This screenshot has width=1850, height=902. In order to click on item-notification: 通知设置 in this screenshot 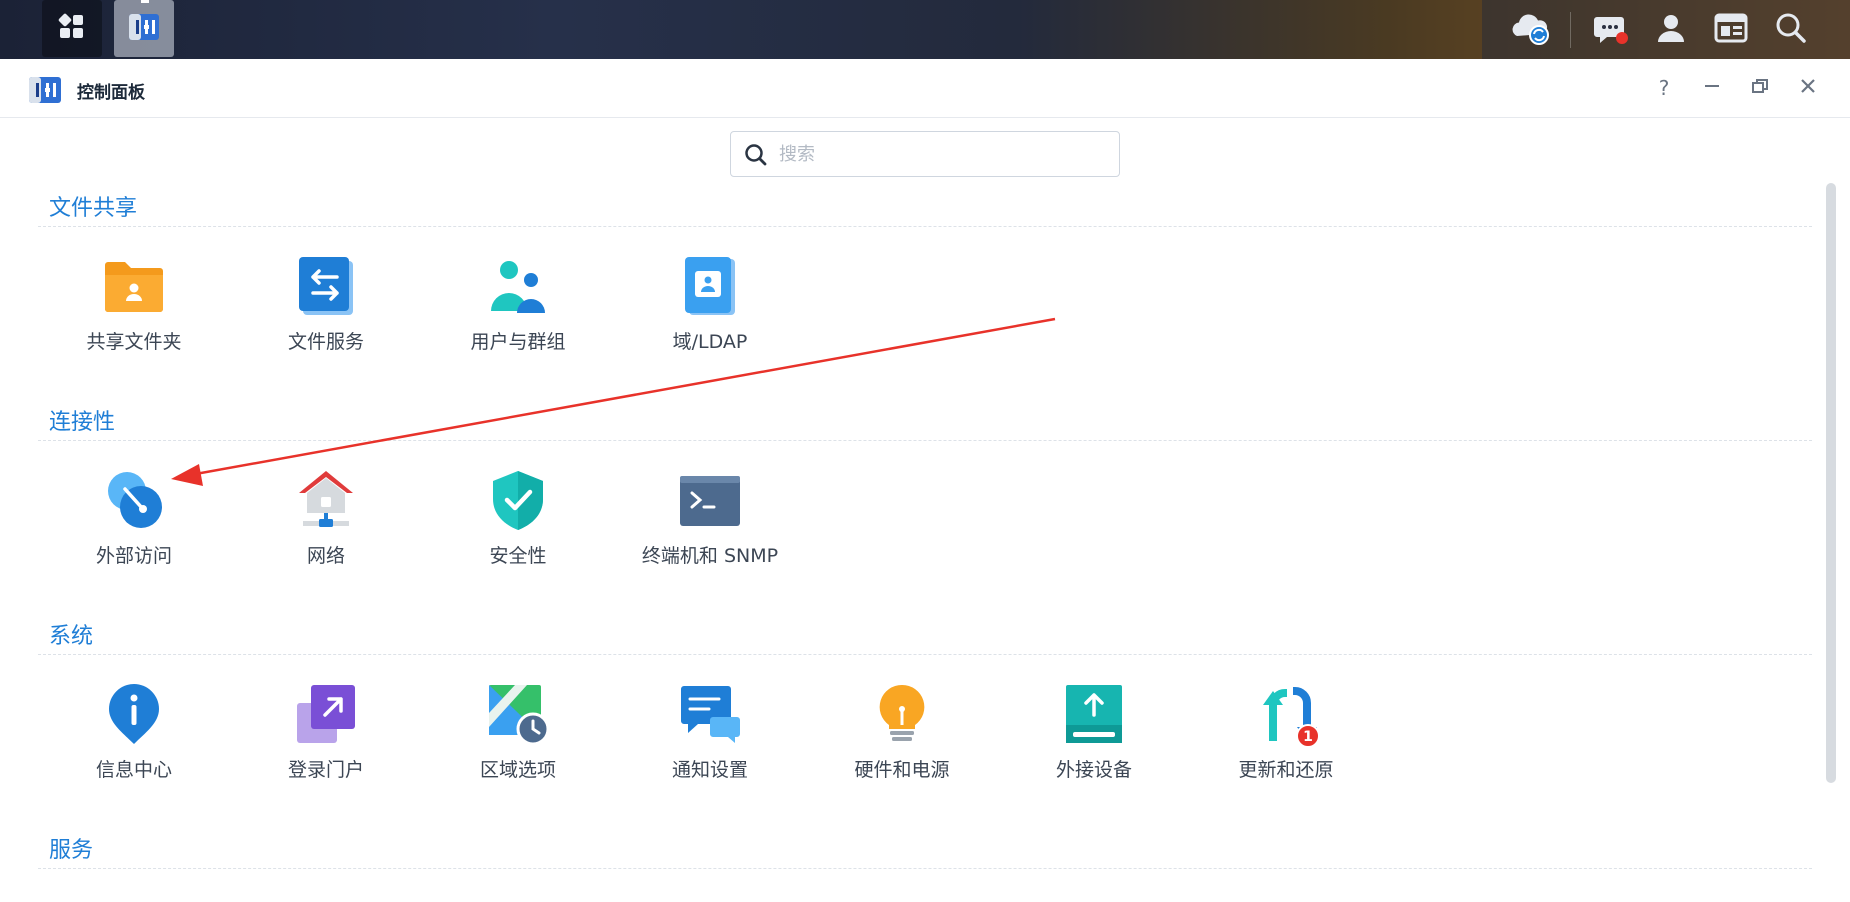, I will do `click(710, 738)`.